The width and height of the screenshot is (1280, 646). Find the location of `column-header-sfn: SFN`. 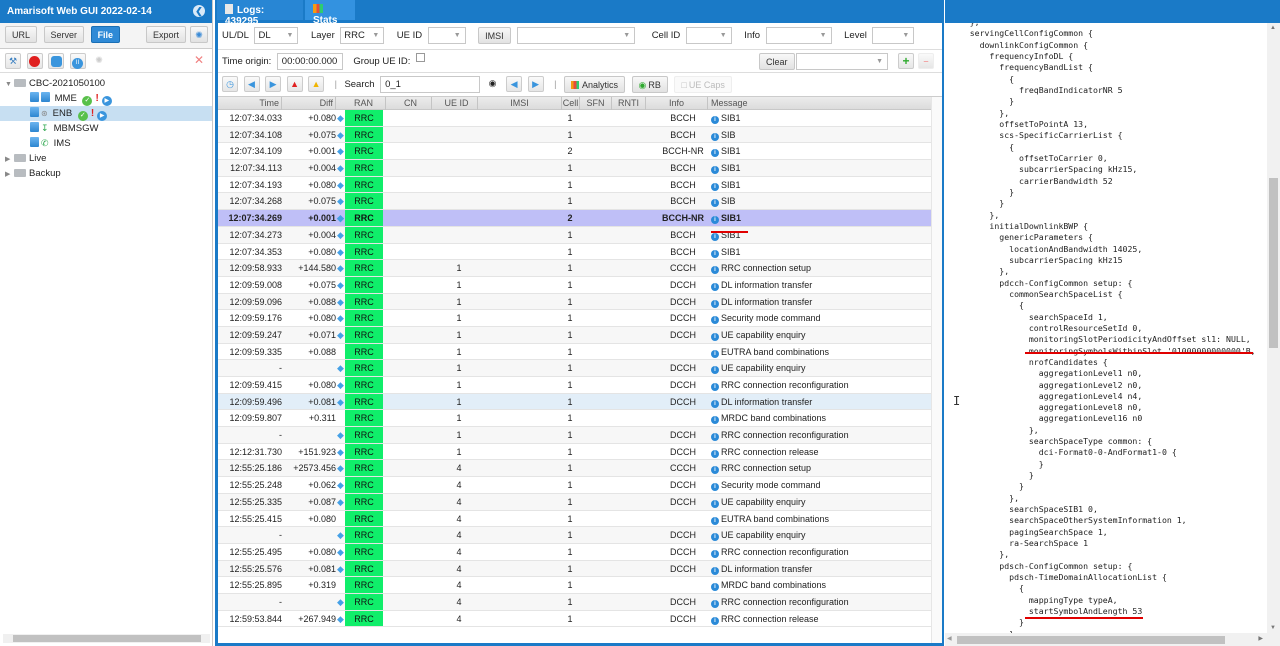

column-header-sfn: SFN is located at coordinates (596, 103).